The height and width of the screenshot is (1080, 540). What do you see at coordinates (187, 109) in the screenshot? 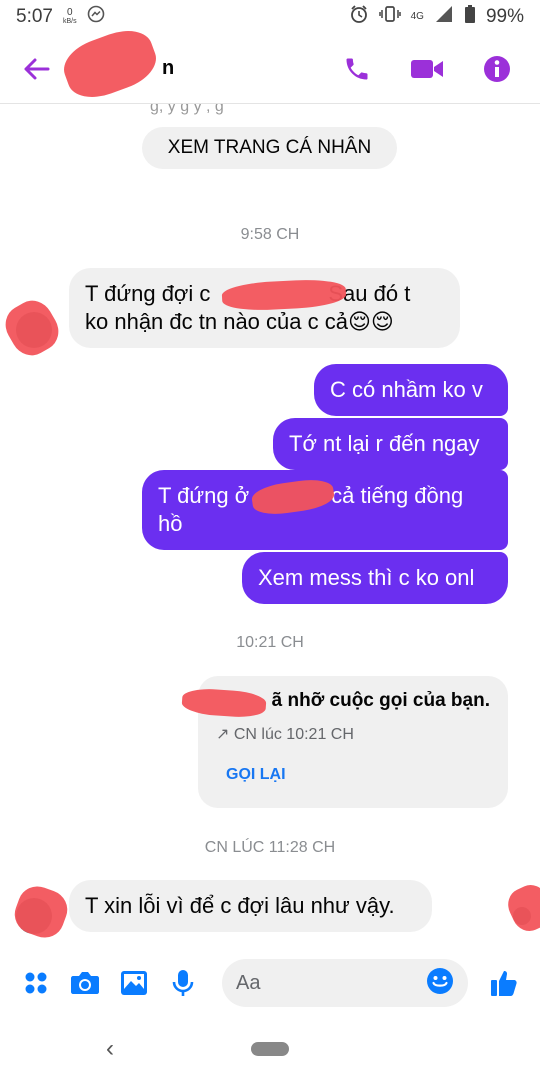
I see `clipped-previous-text: g, y g y , g` at bounding box center [187, 109].